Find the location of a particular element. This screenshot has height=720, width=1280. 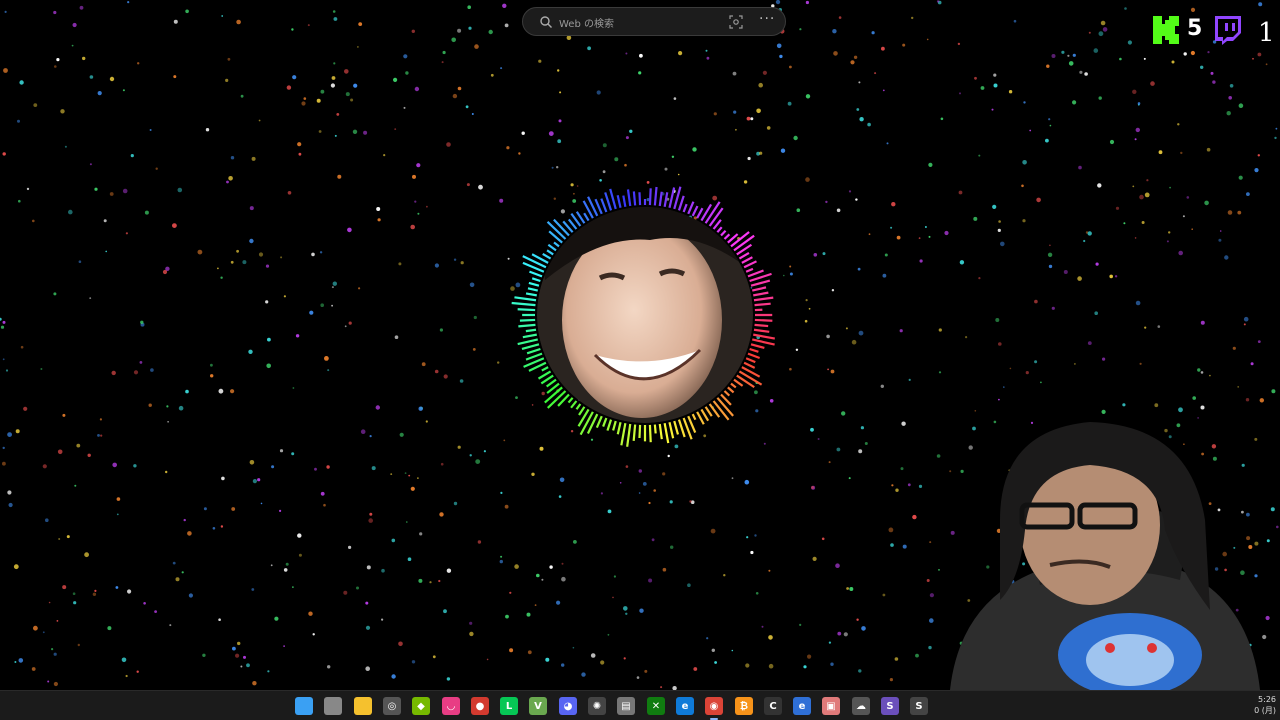

web-search-bar: Web の検索 ··· is located at coordinates (654, 21).